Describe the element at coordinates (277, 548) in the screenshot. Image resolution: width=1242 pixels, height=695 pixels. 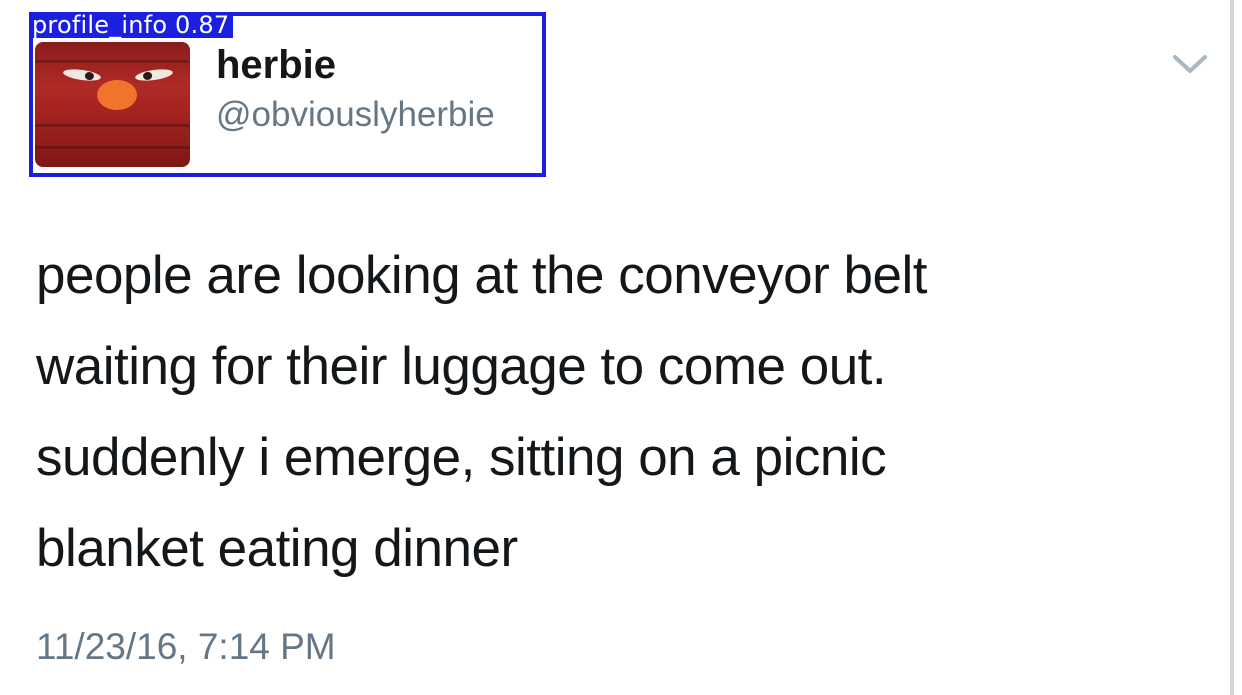
I see `tweet-line: blanket eating dinner` at that location.